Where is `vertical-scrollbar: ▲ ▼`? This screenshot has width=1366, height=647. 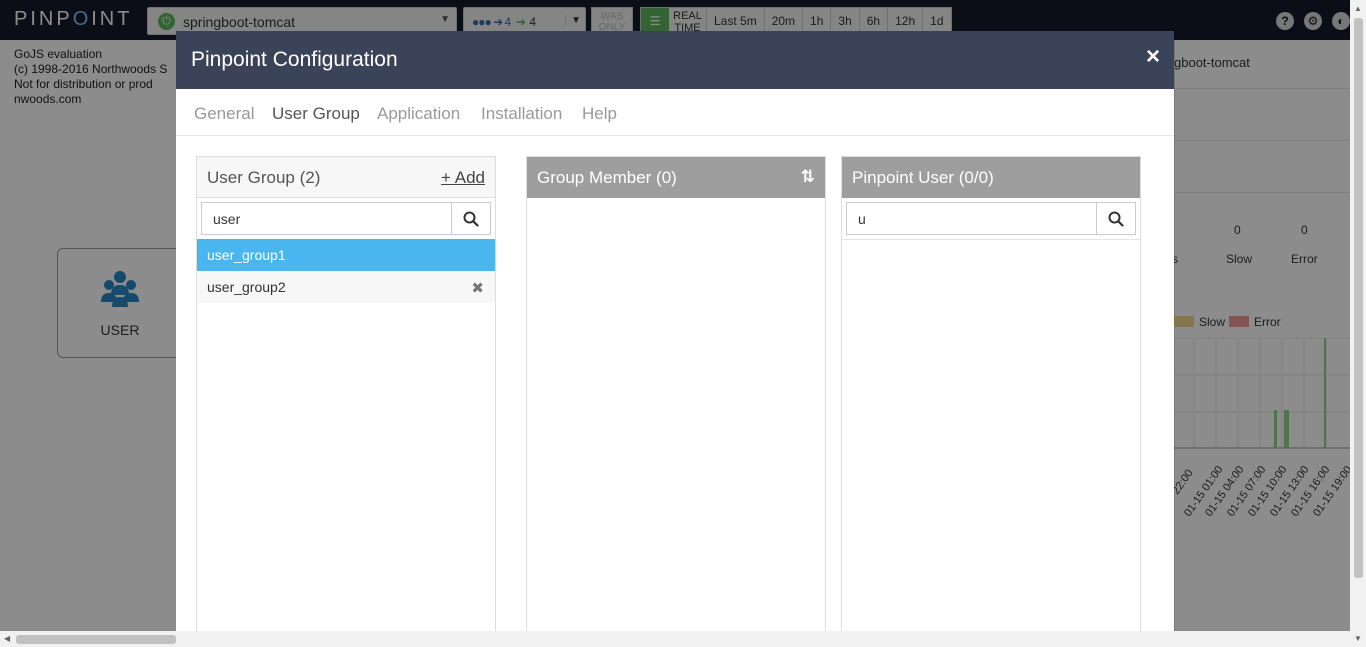 vertical-scrollbar: ▲ ▼ is located at coordinates (1358, 323).